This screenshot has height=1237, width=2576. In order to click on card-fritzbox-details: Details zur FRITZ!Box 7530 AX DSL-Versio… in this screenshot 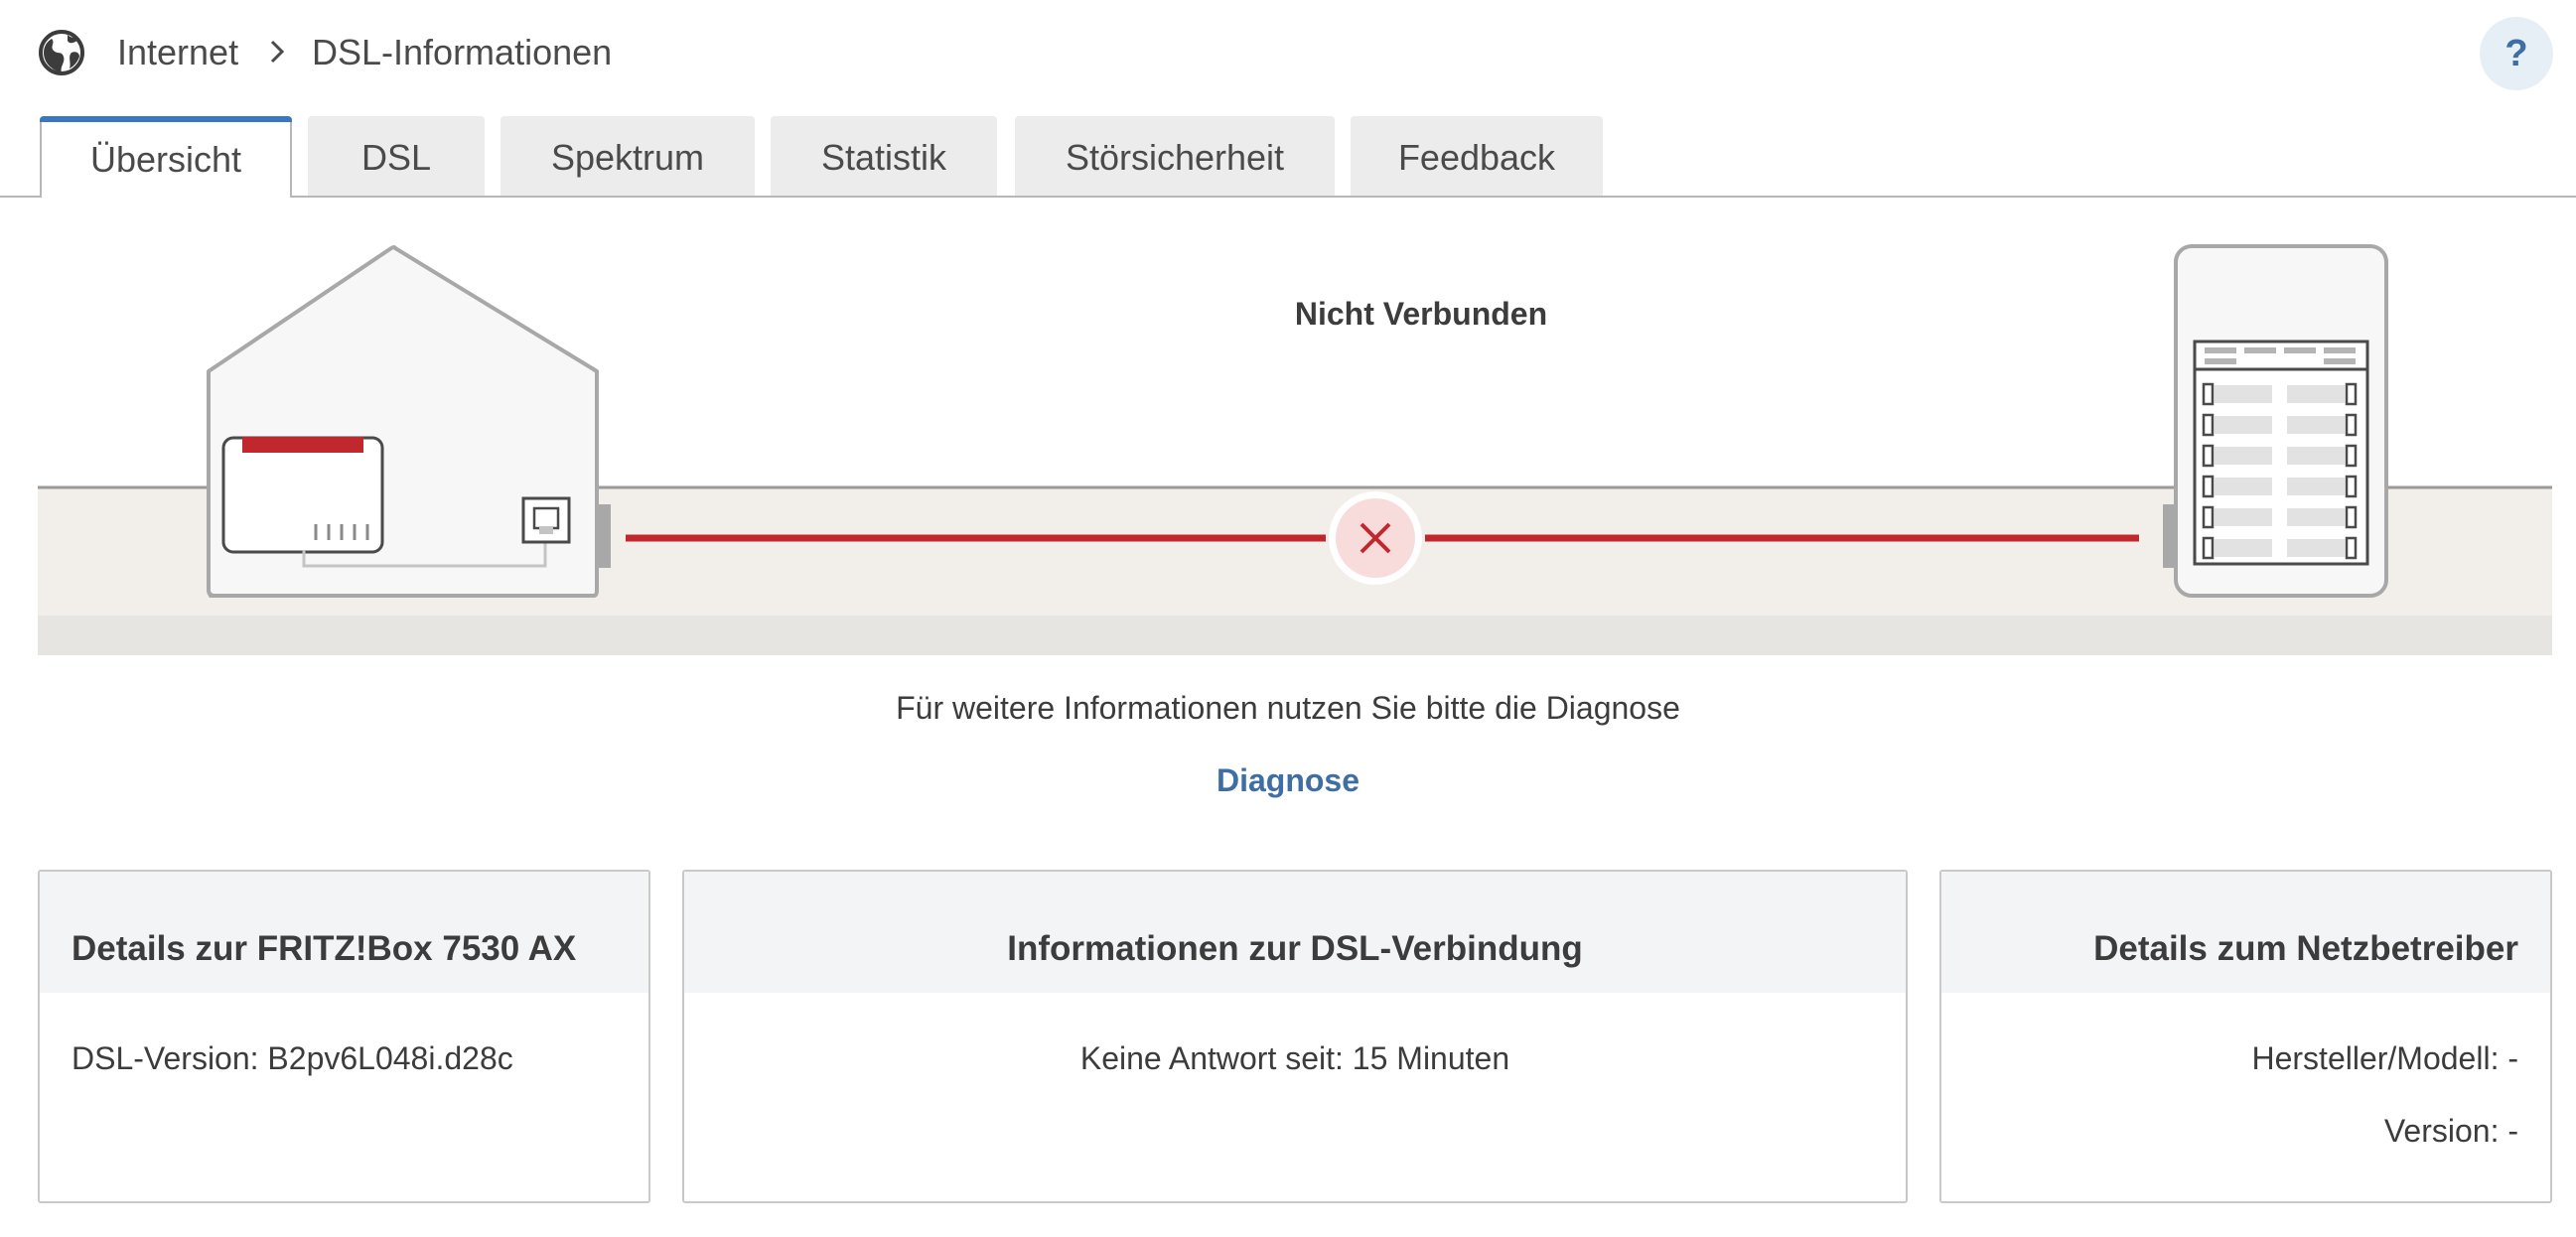, I will do `click(344, 1036)`.